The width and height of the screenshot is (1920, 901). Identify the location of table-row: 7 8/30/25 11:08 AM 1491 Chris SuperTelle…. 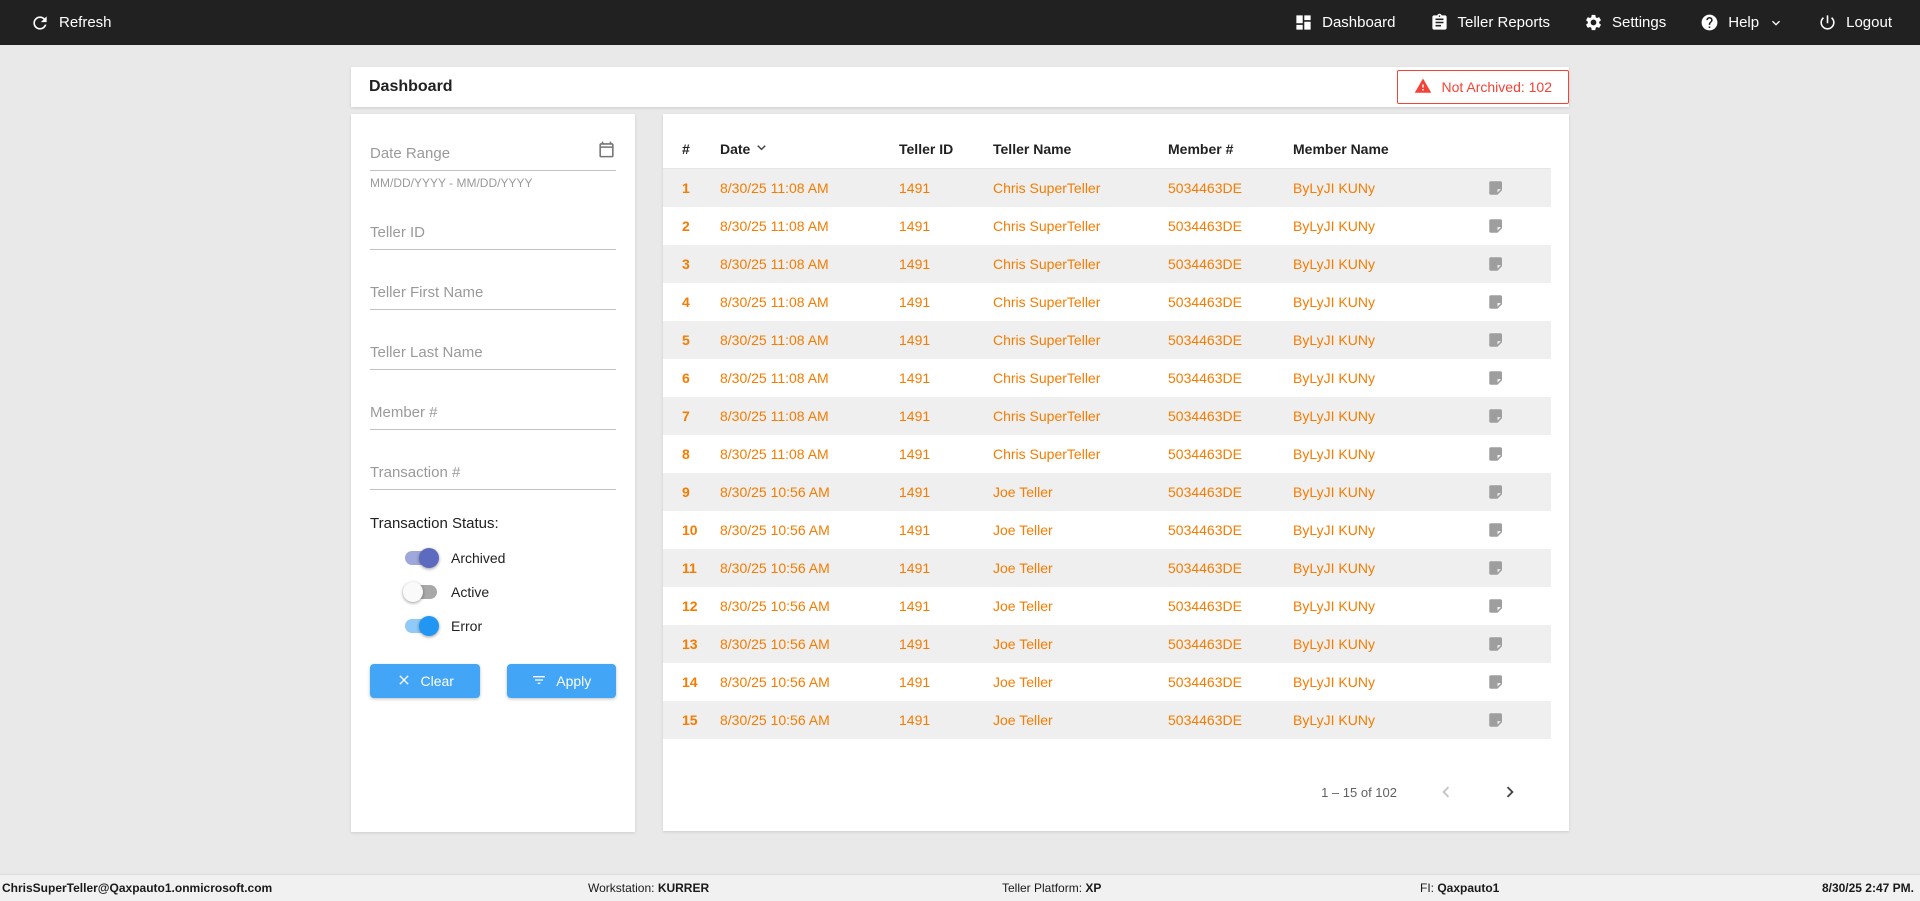
(1107, 415).